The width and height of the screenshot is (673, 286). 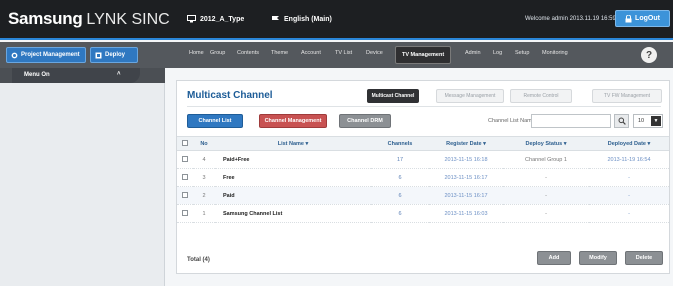 I want to click on nav-log: Log, so click(x=497, y=53).